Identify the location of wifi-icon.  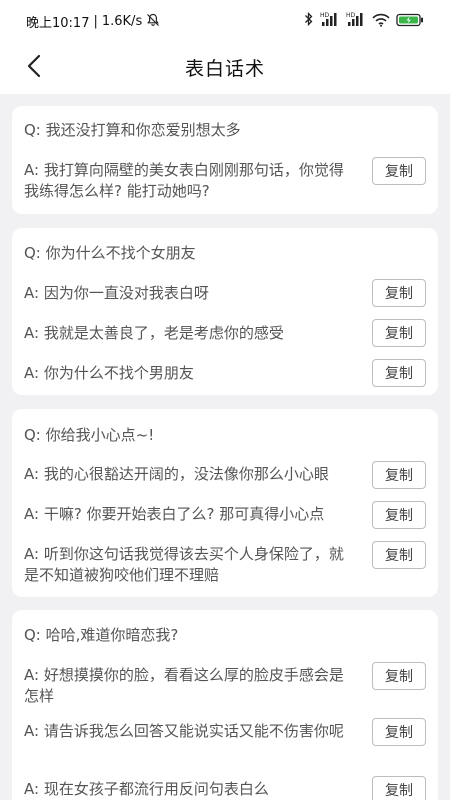
(381, 21).